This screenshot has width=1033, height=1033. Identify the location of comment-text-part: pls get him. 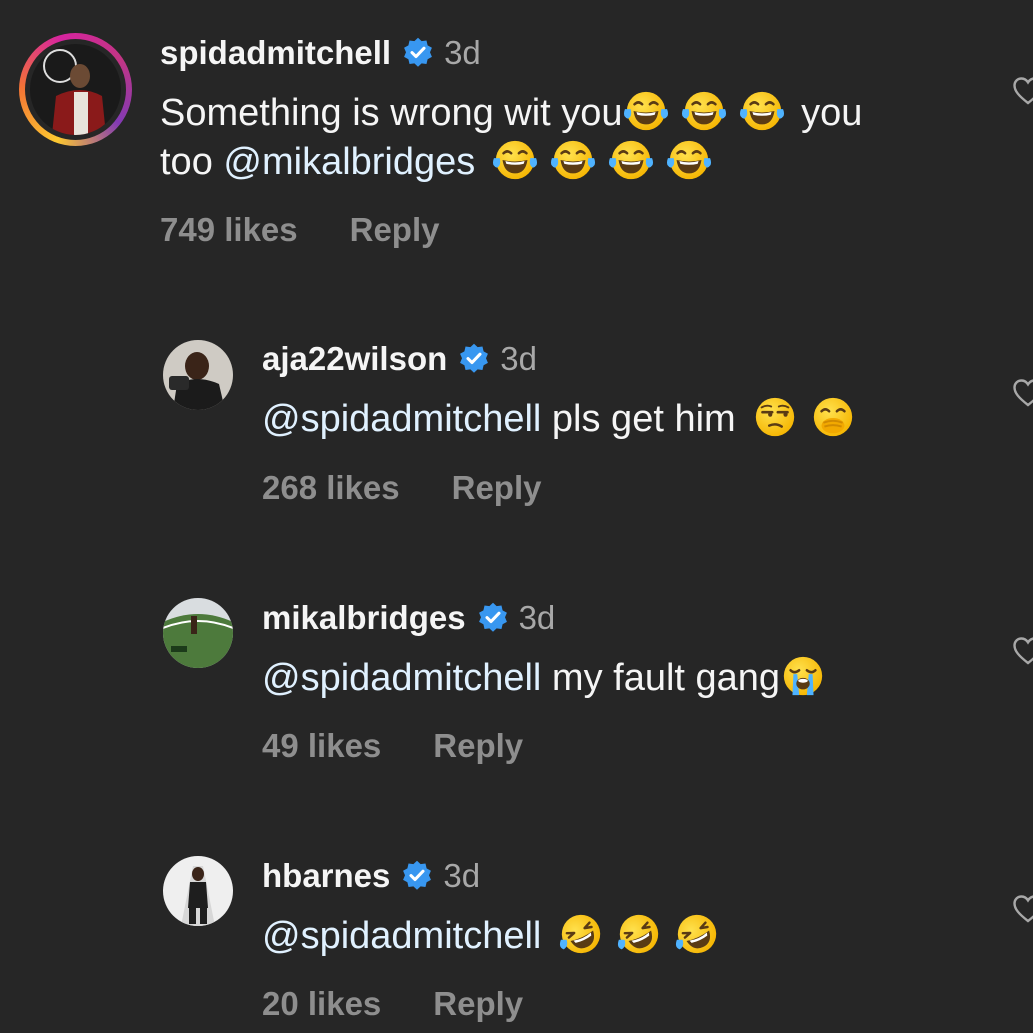
(643, 419).